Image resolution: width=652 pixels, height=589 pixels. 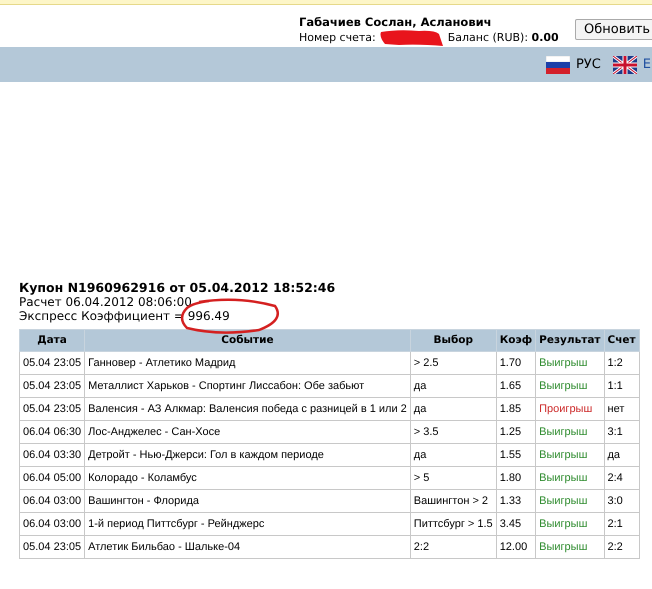 What do you see at coordinates (247, 524) in the screenshot?
I see `event-cell: 1-й период Питтсбург - Рейнджерс` at bounding box center [247, 524].